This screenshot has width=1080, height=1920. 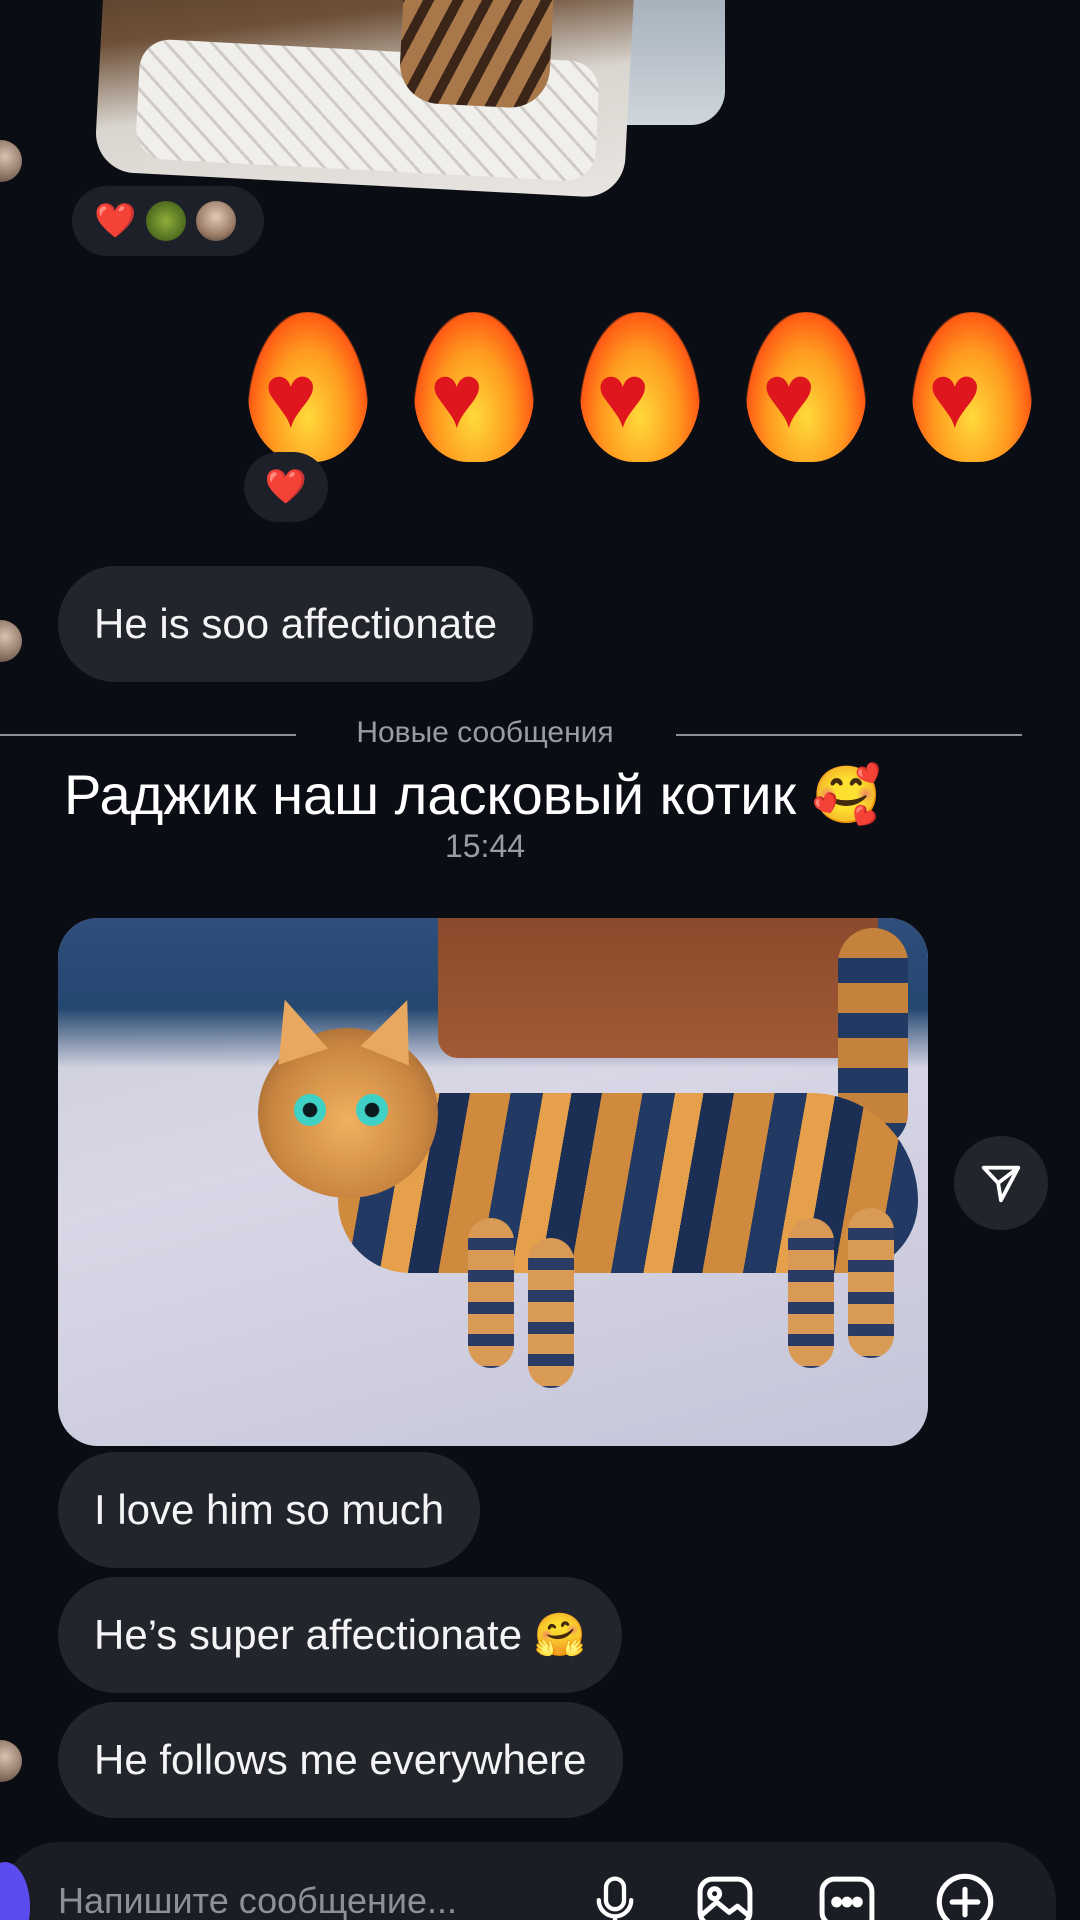 I want to click on gallery-button, so click(x=725, y=1896).